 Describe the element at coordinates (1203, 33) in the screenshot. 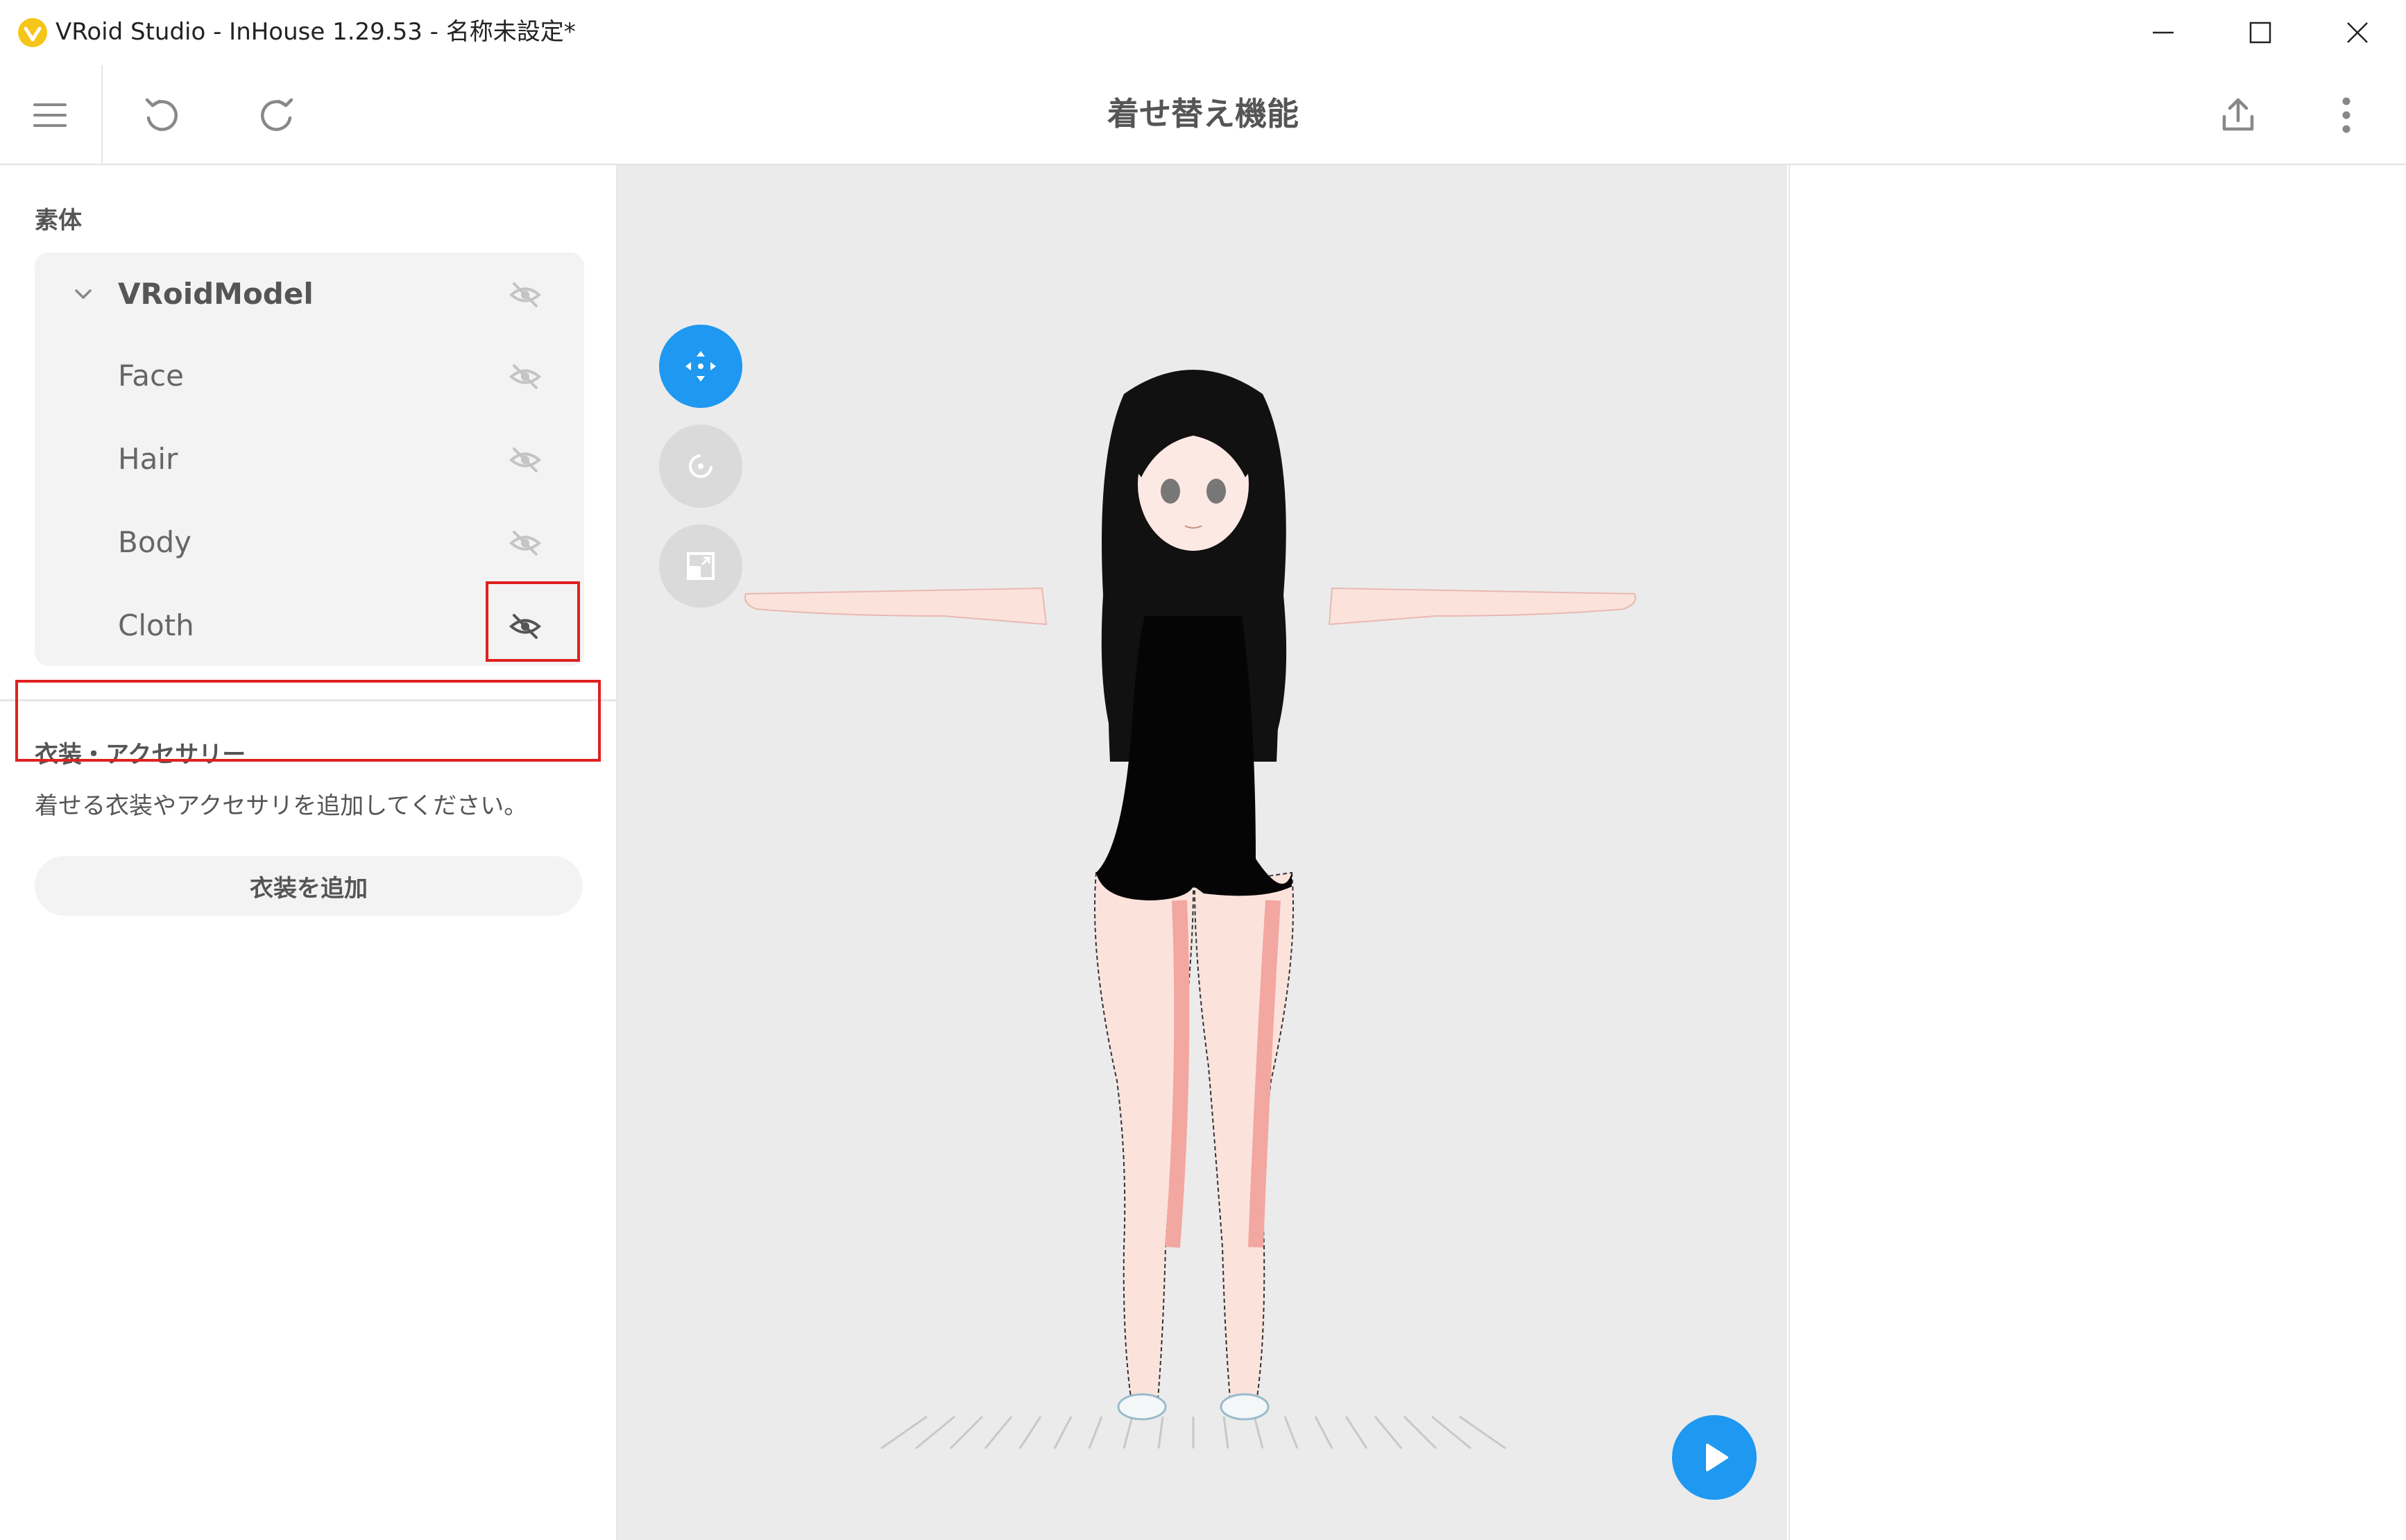

I see `title-bar: VRoid Studio - InHouse 1.29.53 - 名称未設定*` at that location.